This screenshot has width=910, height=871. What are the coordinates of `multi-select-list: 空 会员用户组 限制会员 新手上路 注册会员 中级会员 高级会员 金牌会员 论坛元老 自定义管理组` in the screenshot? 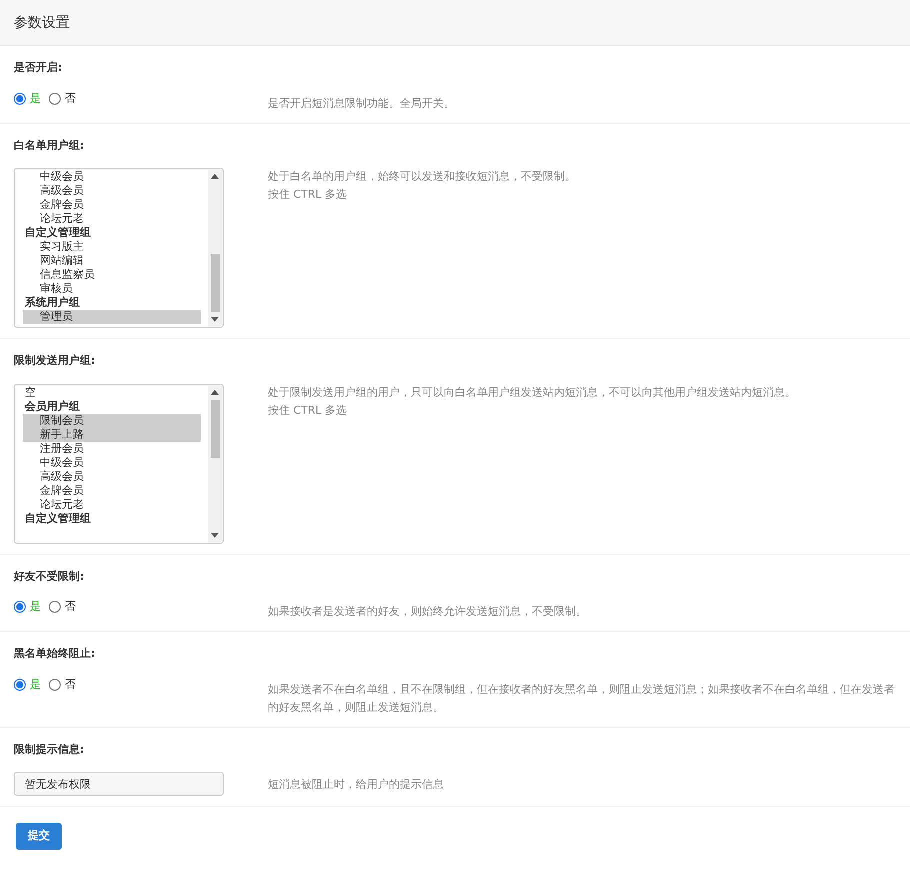 It's located at (119, 464).